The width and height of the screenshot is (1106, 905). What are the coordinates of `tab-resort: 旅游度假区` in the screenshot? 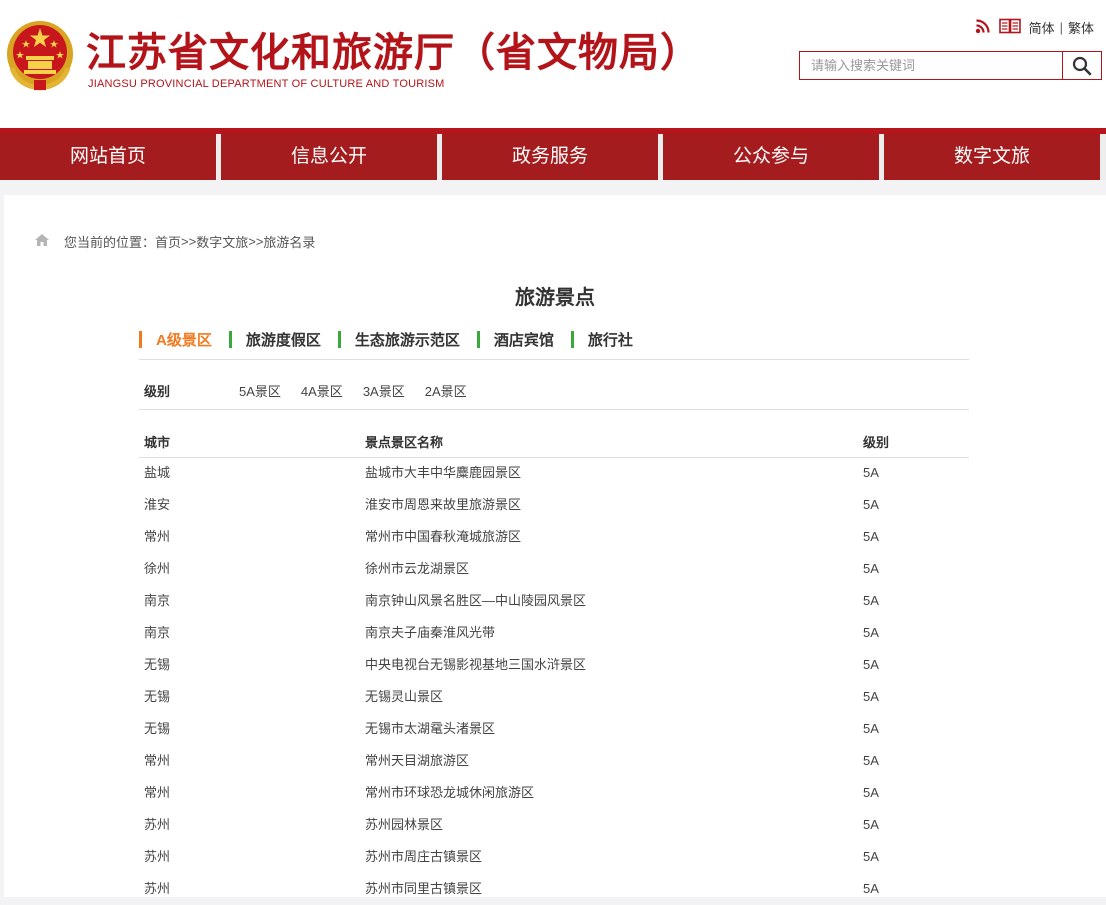 It's located at (274, 339).